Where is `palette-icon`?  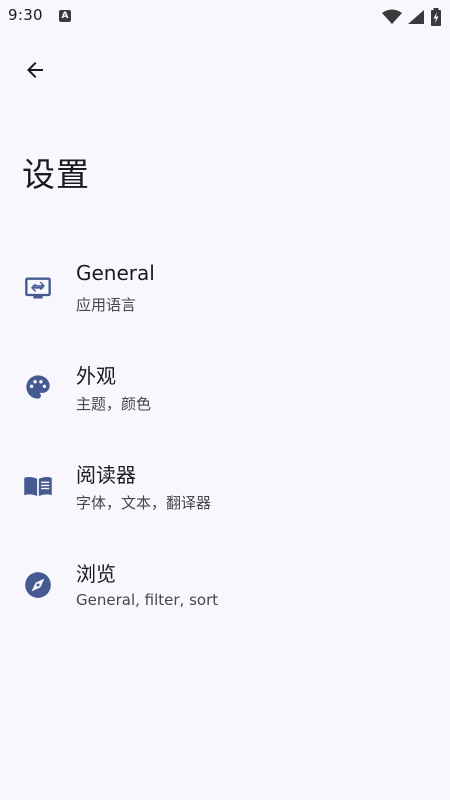
palette-icon is located at coordinates (38, 387).